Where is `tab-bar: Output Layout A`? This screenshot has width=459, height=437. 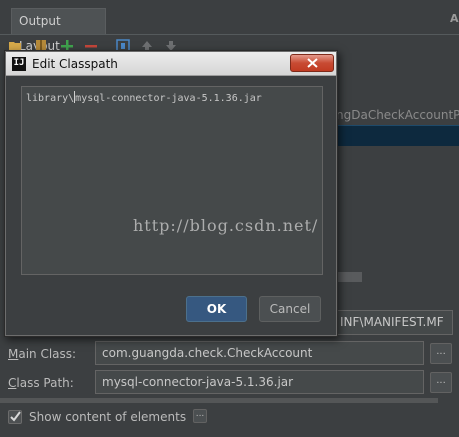 tab-bar: Output Layout A is located at coordinates (229, 26).